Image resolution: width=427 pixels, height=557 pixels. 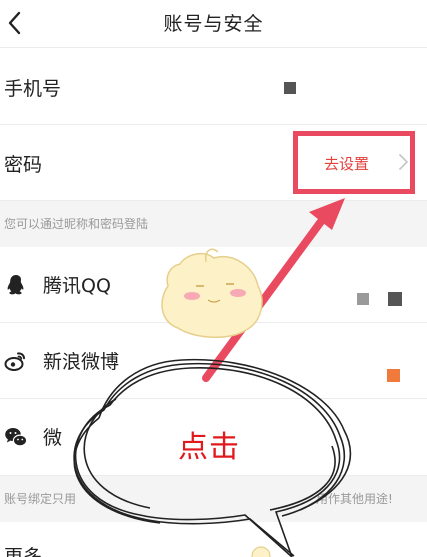 I want to click on qq-label: 腾讯QQ, so click(x=77, y=286).